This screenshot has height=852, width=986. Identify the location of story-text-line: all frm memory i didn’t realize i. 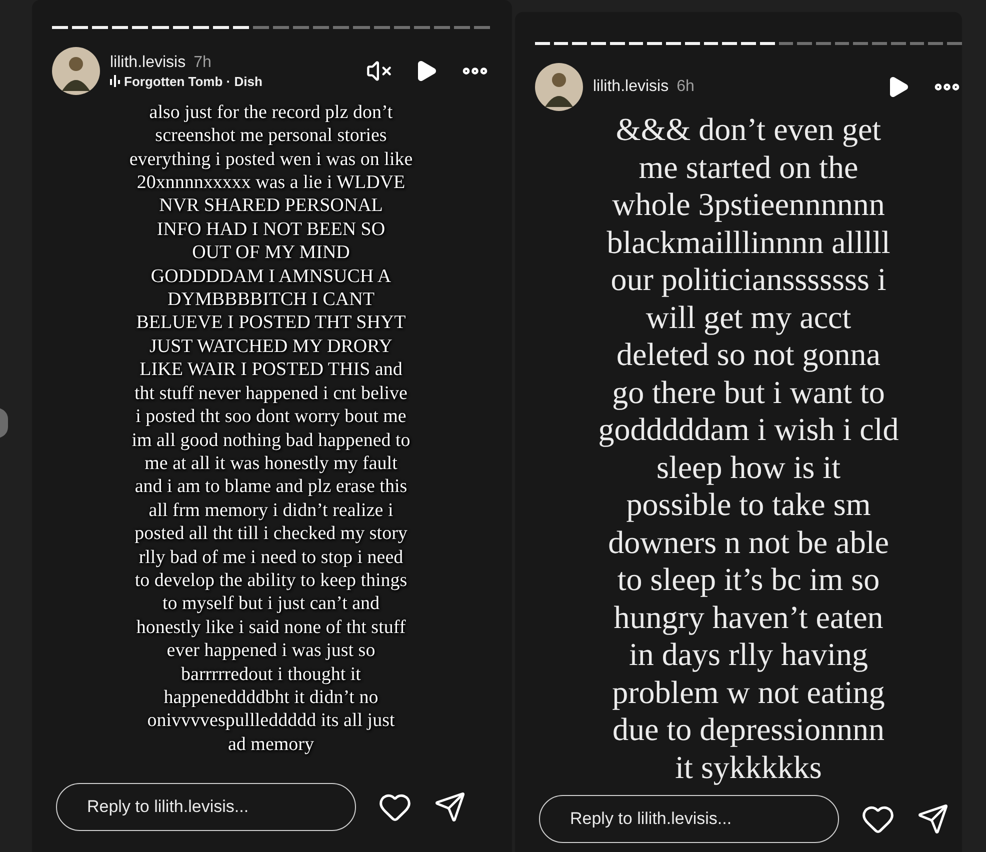
(271, 510).